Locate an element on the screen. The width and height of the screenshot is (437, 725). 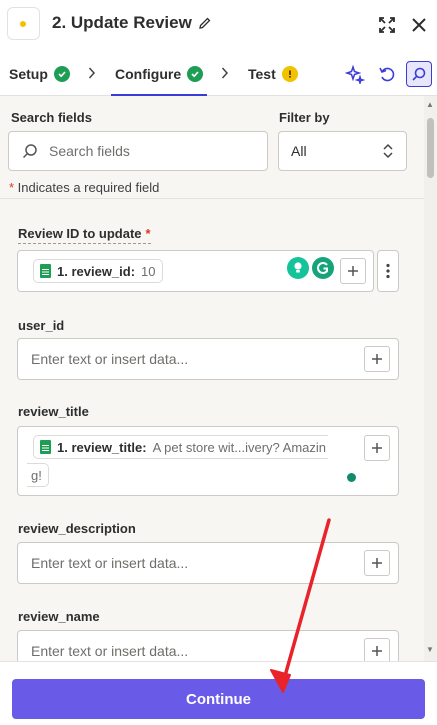
required-note: * Indicates a required field is located at coordinates (84, 187).